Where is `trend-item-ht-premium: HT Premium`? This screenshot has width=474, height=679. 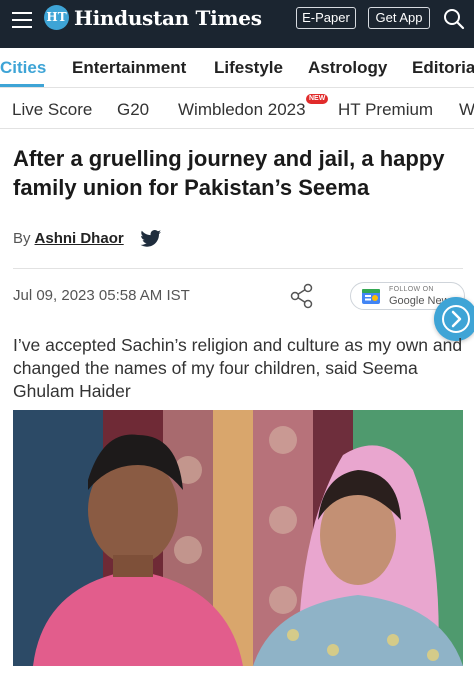 trend-item-ht-premium: HT Premium is located at coordinates (385, 110).